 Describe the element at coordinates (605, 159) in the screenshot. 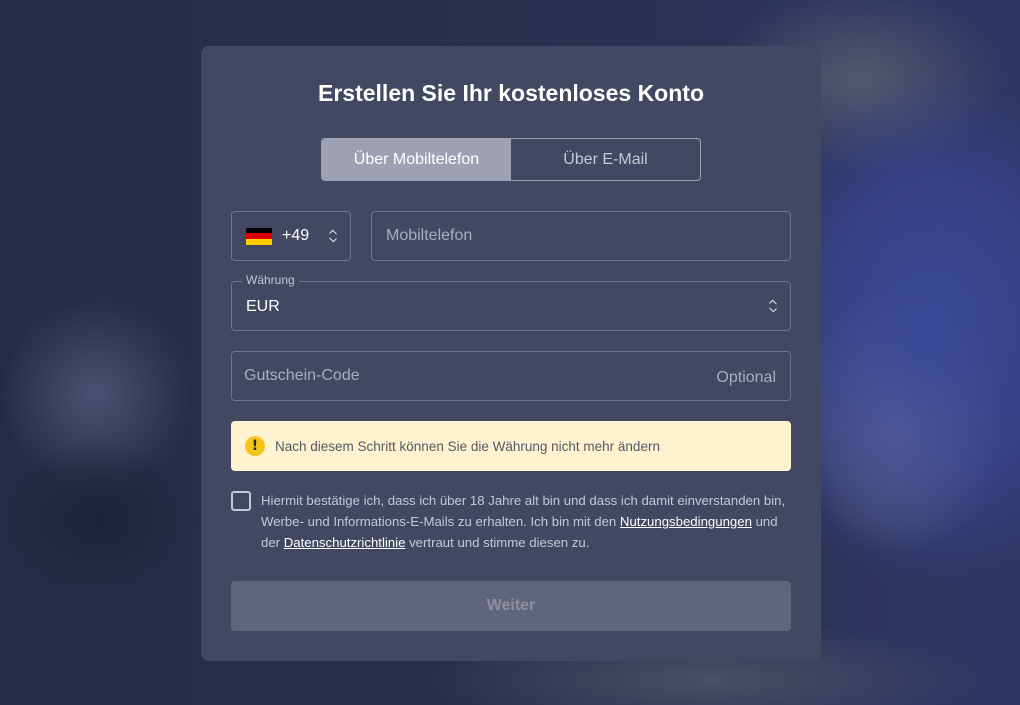

I see `tab-email: Über E-Mail` at that location.